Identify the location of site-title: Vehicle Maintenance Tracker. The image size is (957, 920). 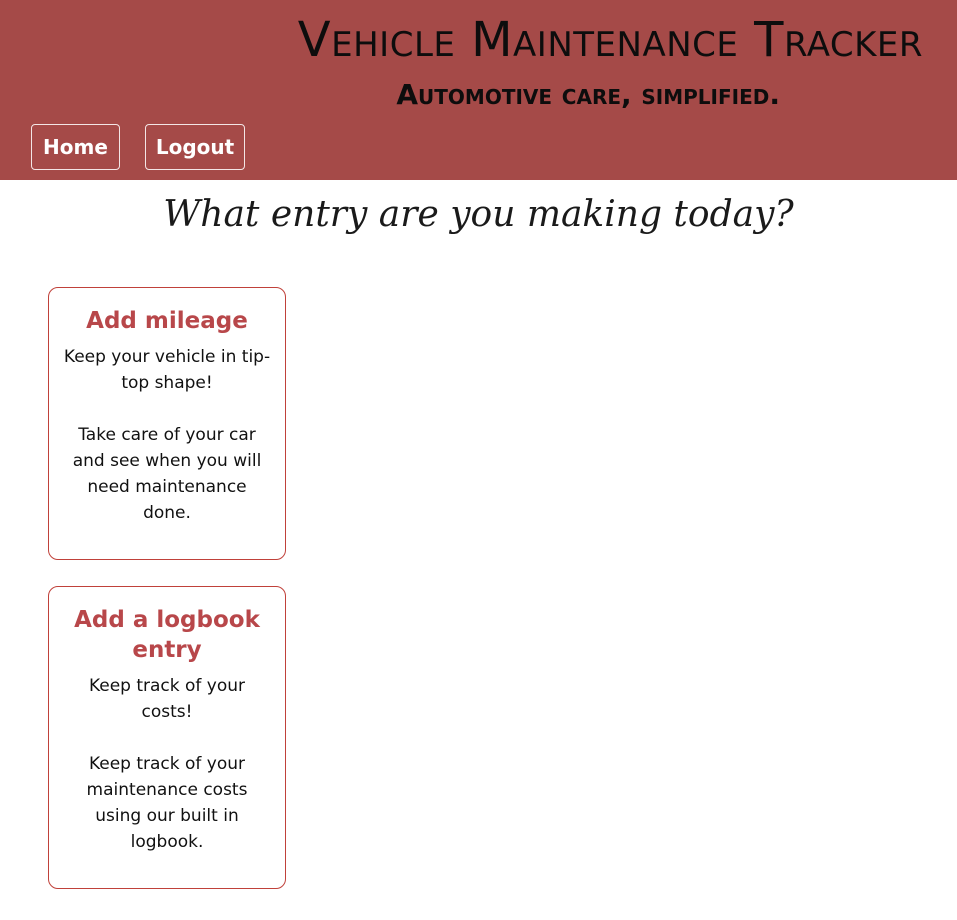
(610, 40).